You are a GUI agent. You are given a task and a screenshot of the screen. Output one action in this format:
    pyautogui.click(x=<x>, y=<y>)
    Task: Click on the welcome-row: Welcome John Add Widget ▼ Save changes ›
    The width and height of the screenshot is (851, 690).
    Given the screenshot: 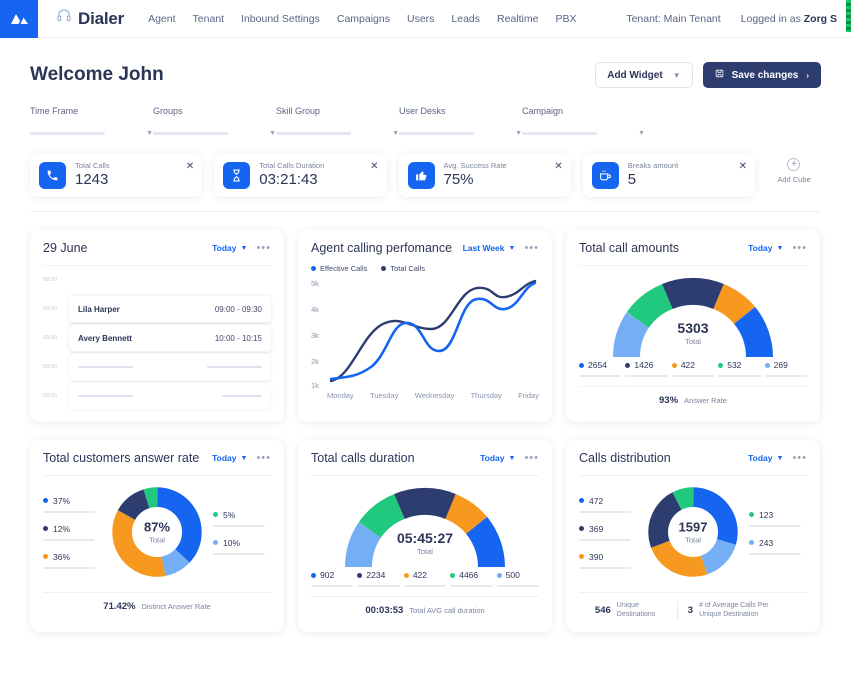 What is the action you would take?
    pyautogui.click(x=425, y=63)
    